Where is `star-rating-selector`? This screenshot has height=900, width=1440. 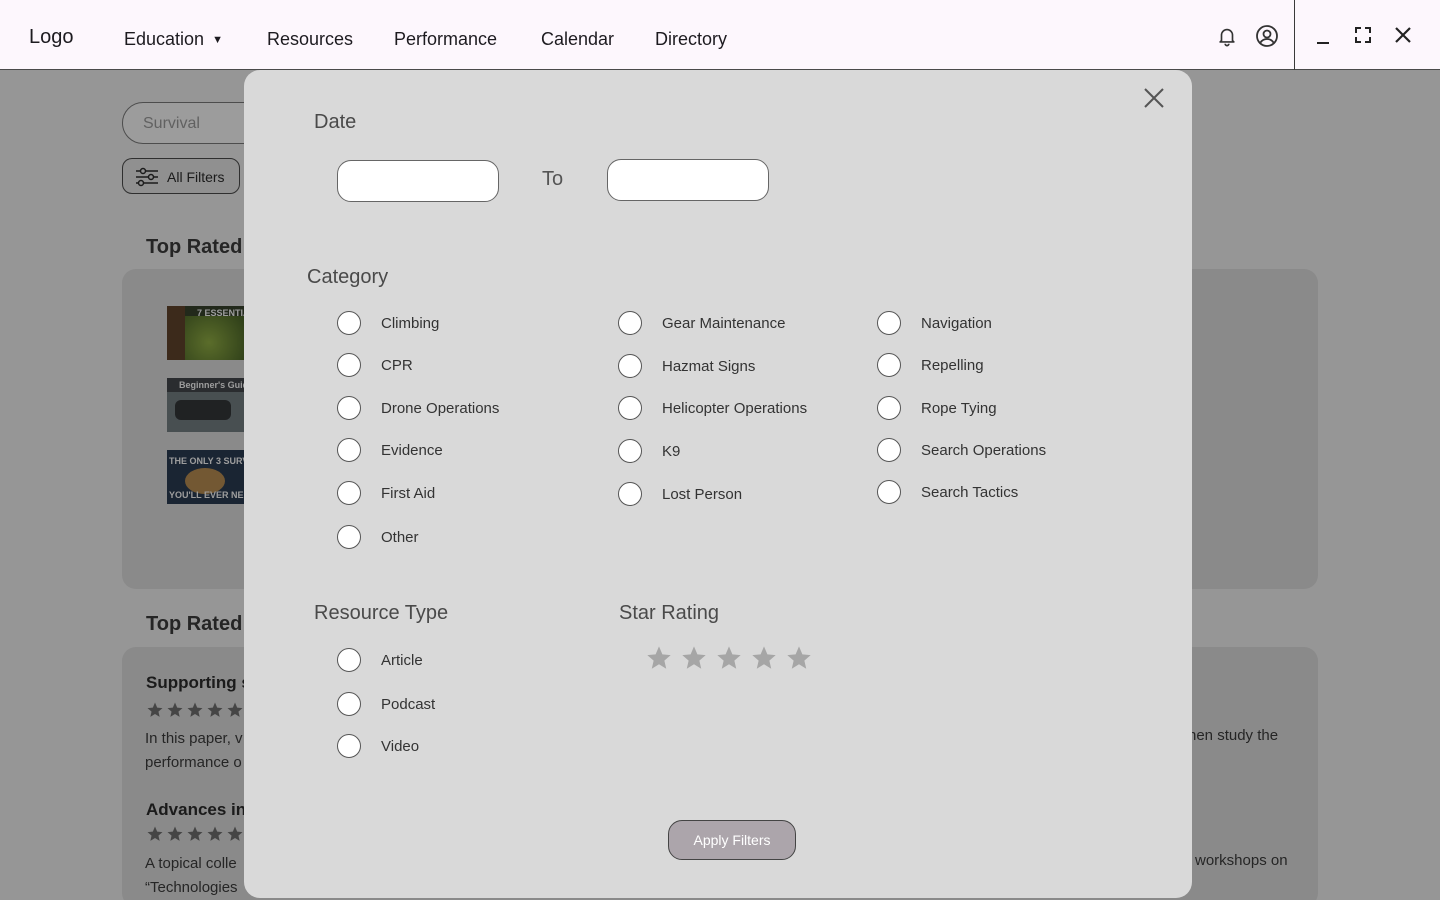
star-rating-selector is located at coordinates (729, 658).